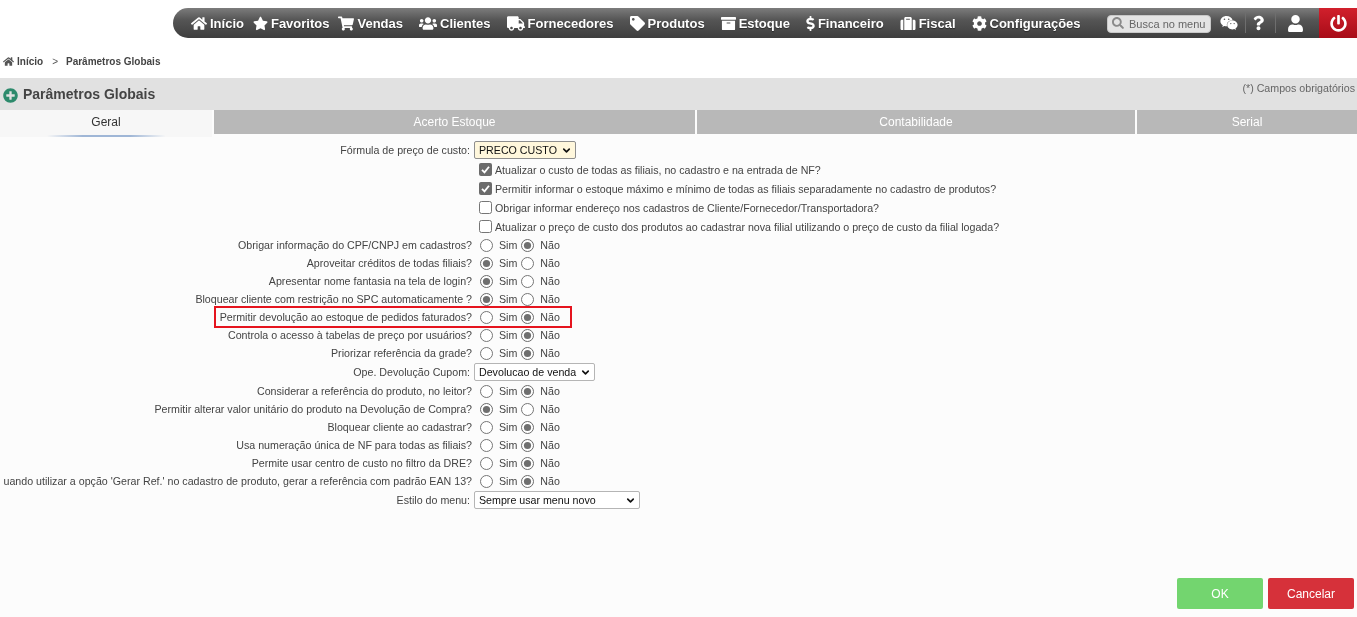  What do you see at coordinates (637, 23) in the screenshot?
I see `tag-icon` at bounding box center [637, 23].